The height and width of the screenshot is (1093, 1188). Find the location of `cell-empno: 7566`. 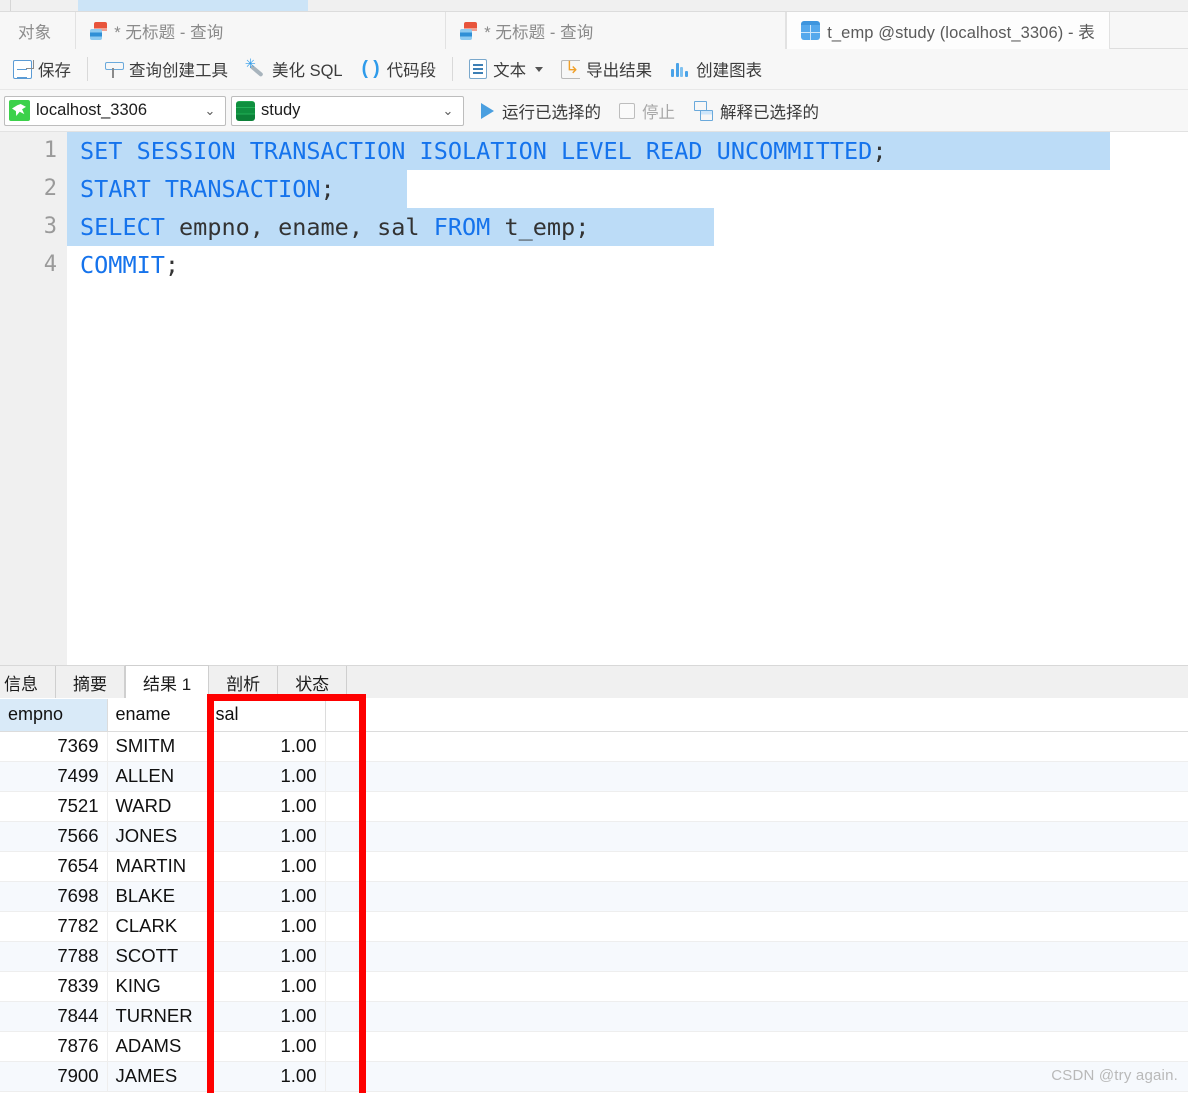

cell-empno: 7566 is located at coordinates (54, 836).